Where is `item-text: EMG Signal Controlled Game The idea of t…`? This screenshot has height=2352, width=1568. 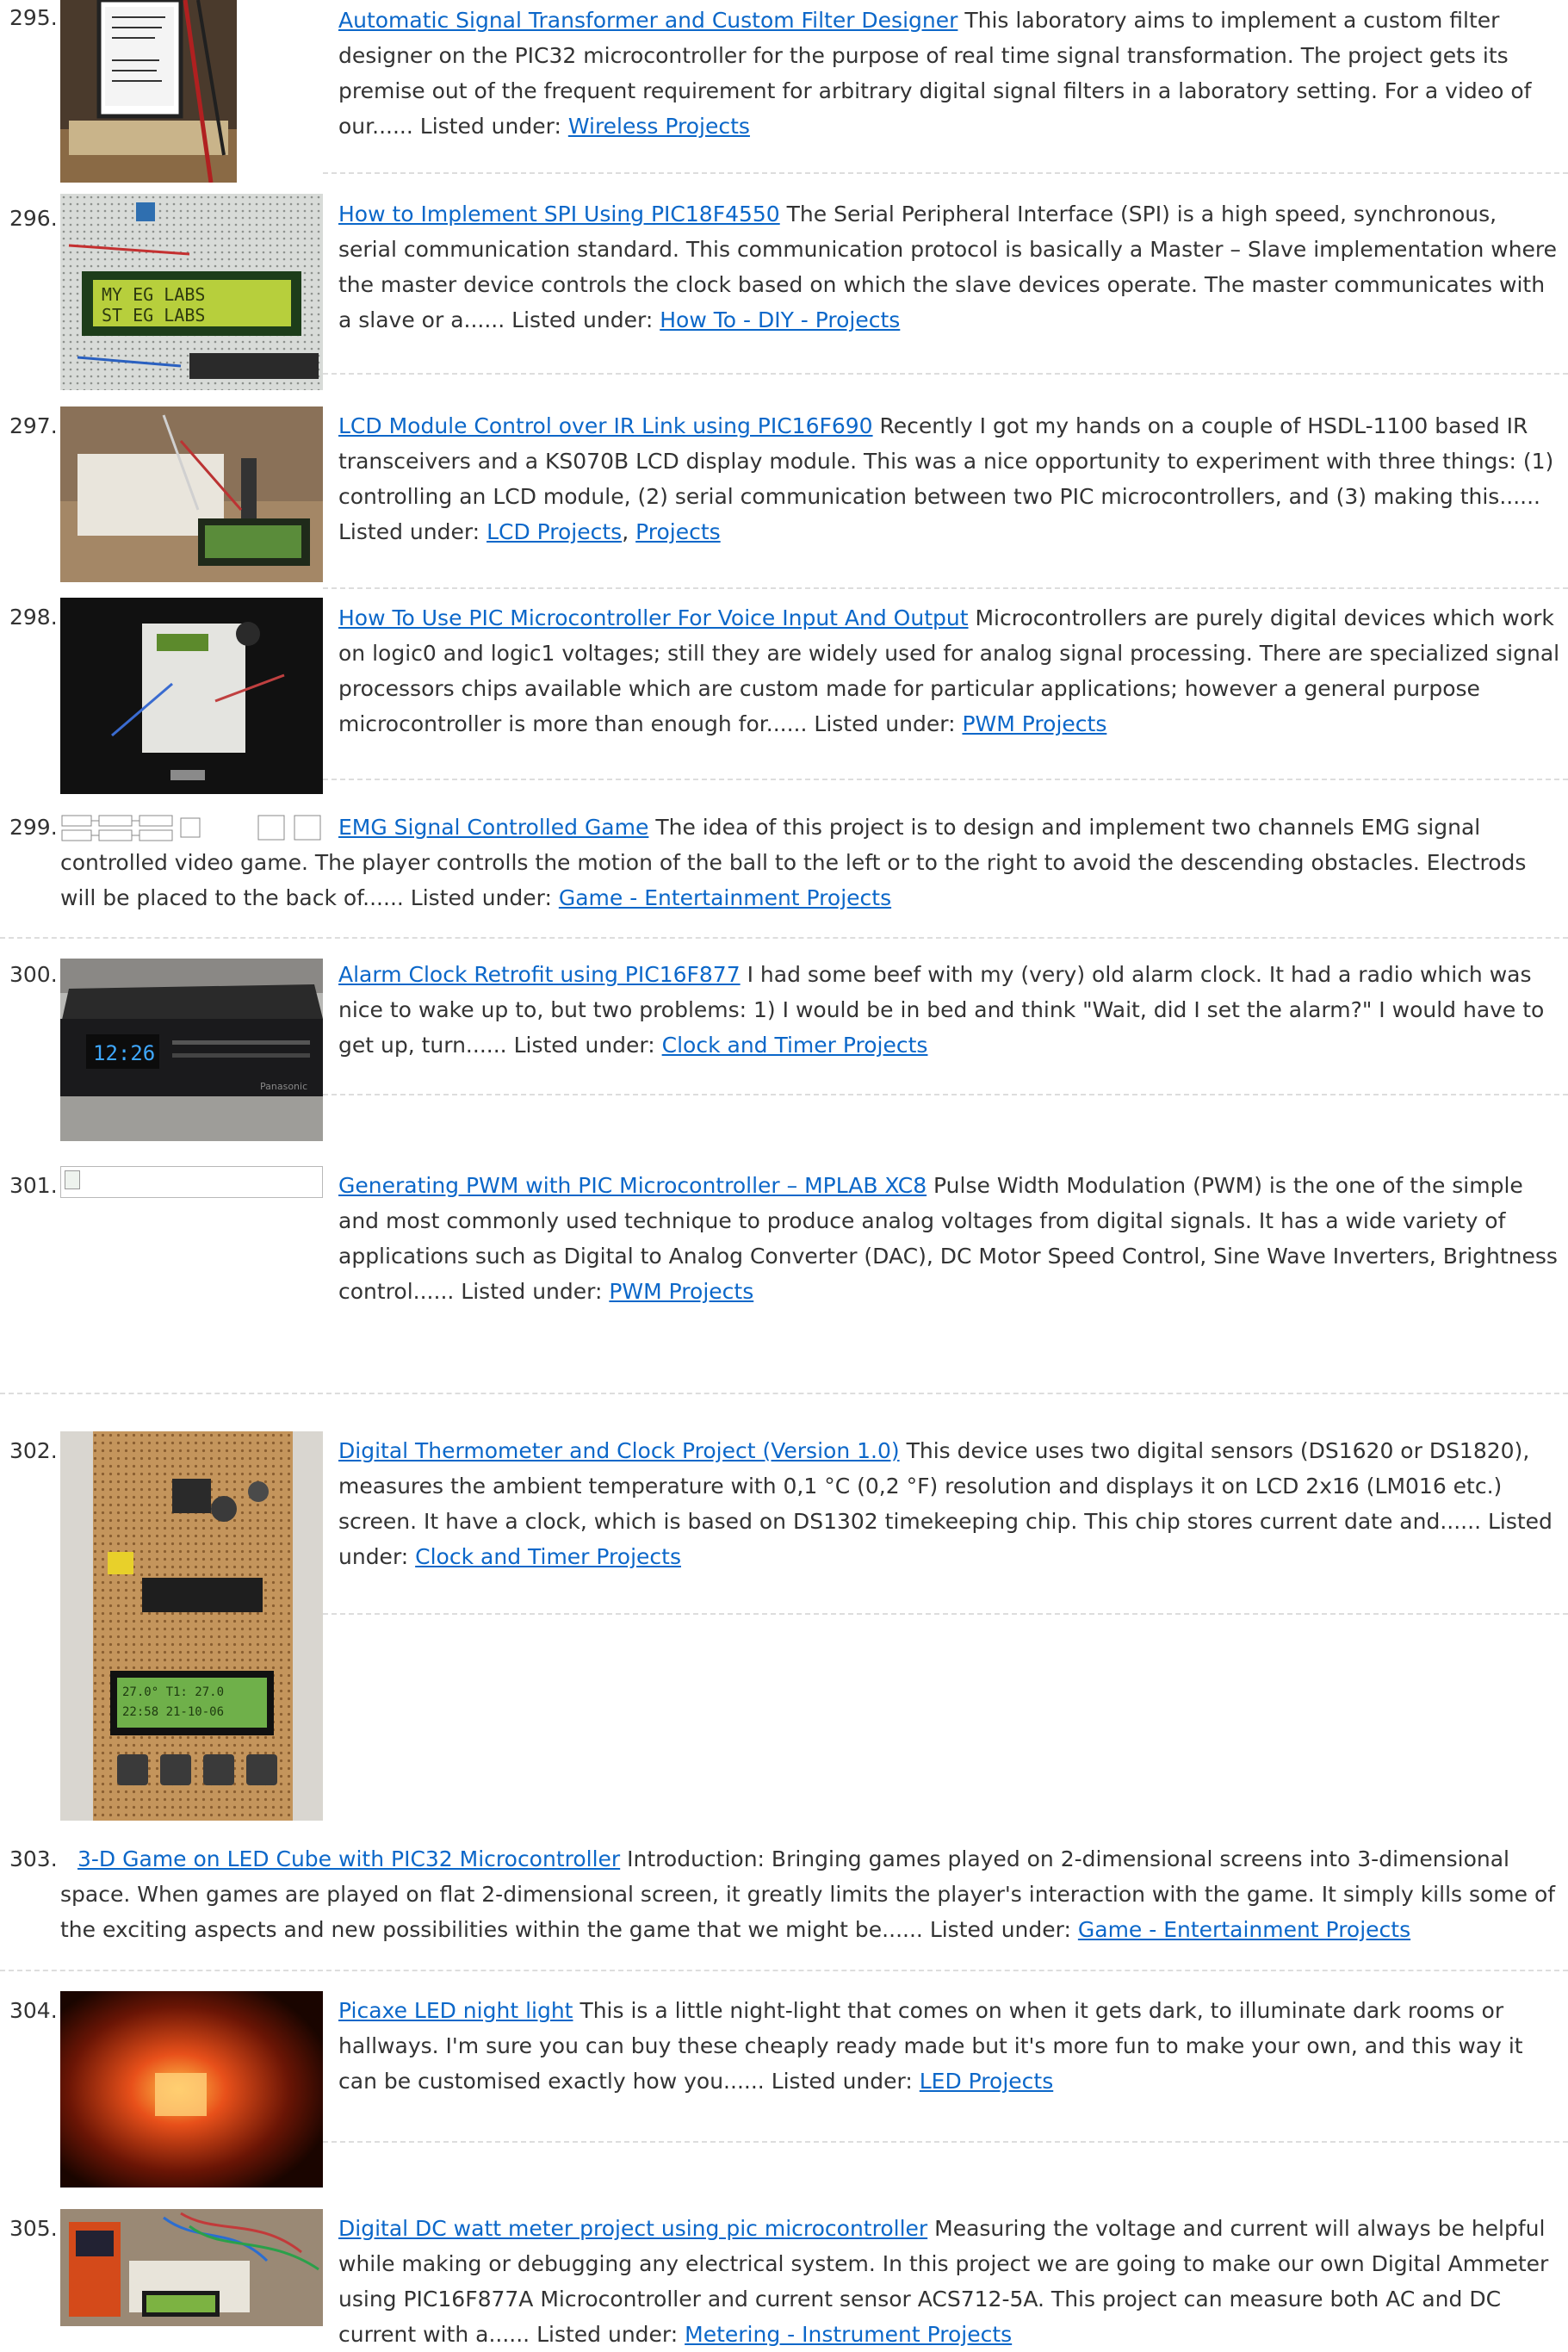
item-text: EMG Signal Controlled Game The idea of t… is located at coordinates (810, 863).